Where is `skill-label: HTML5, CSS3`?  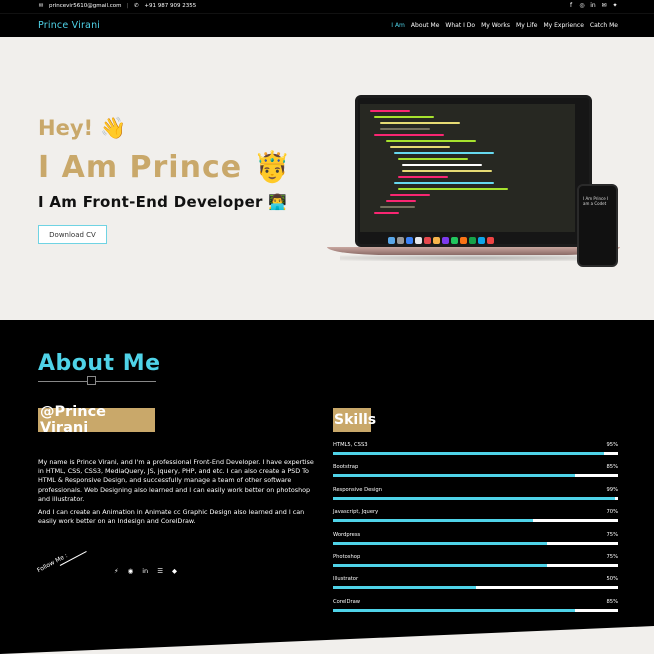 skill-label: HTML5, CSS3 is located at coordinates (350, 445).